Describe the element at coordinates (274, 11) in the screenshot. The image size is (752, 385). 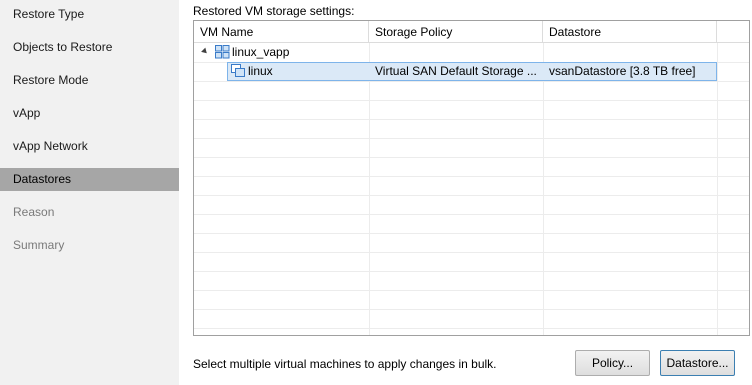
I see `section-title: Restored VM storage settings:` at that location.